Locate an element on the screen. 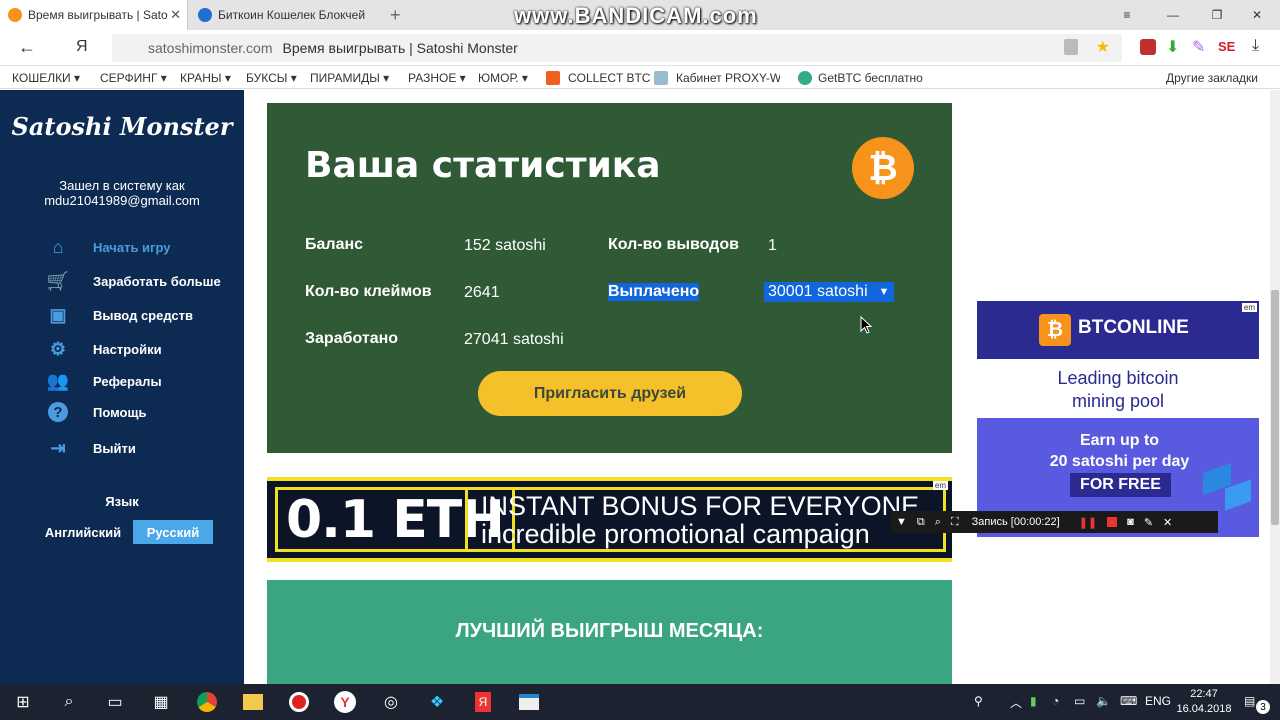 This screenshot has height=720, width=1280. other-bookmarks: Другие закладки is located at coordinates (1212, 78).